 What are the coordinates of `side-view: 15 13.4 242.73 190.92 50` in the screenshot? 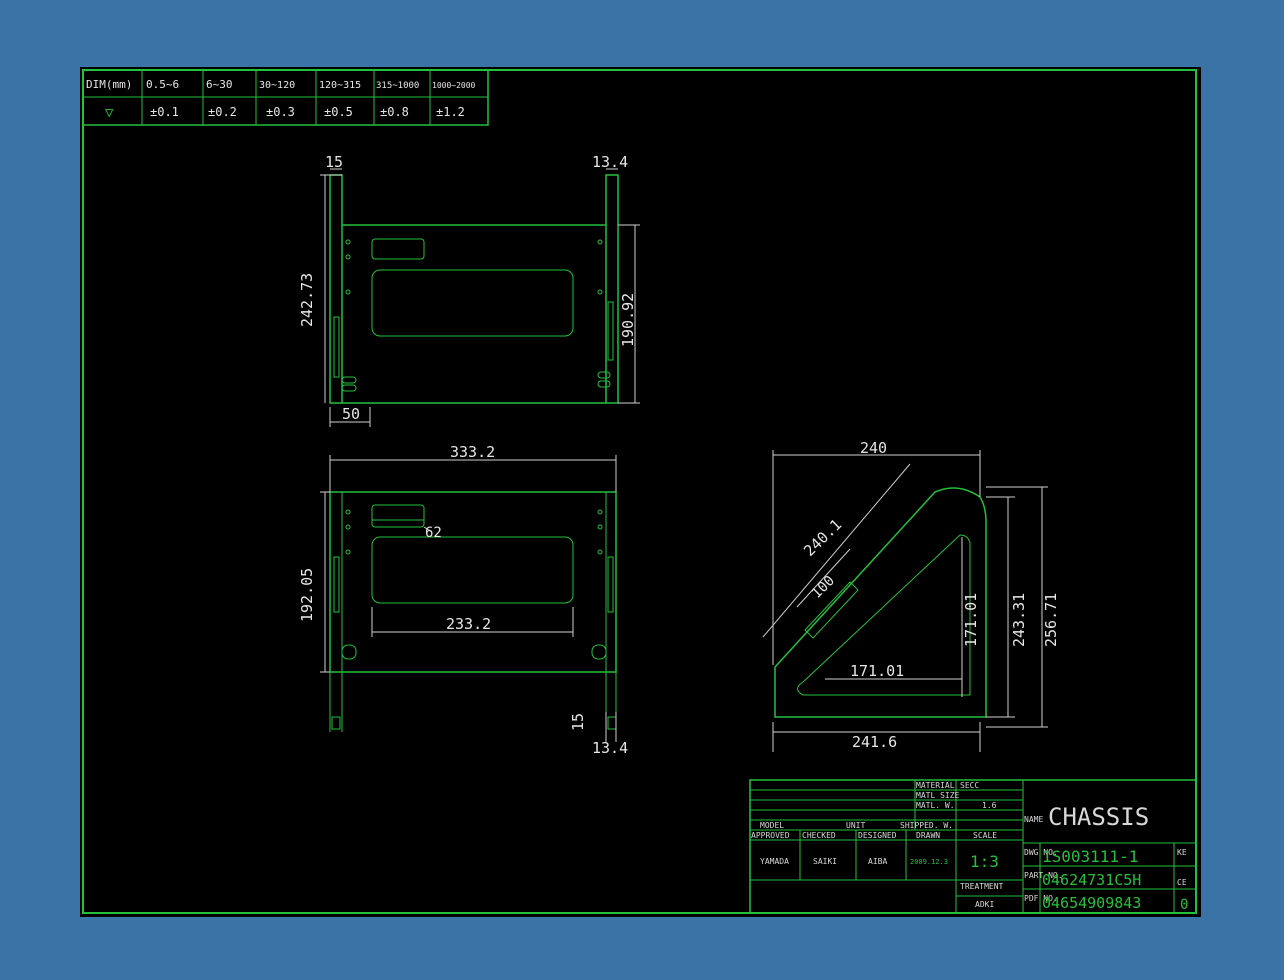 It's located at (469, 290).